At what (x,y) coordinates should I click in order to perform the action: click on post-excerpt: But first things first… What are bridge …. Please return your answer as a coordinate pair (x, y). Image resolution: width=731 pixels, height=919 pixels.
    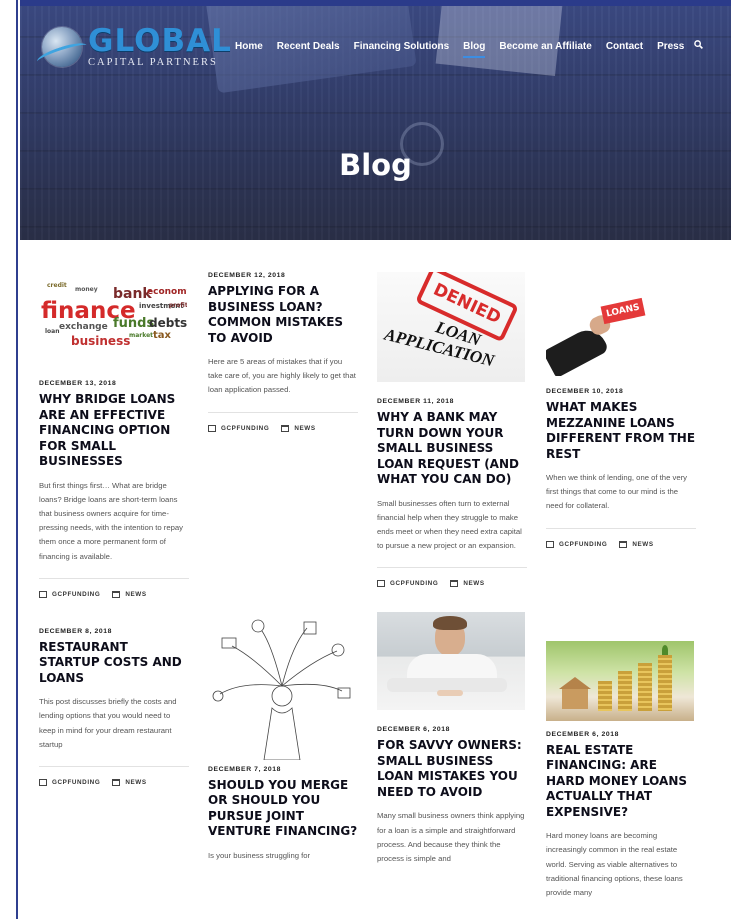
    Looking at the image, I should click on (111, 520).